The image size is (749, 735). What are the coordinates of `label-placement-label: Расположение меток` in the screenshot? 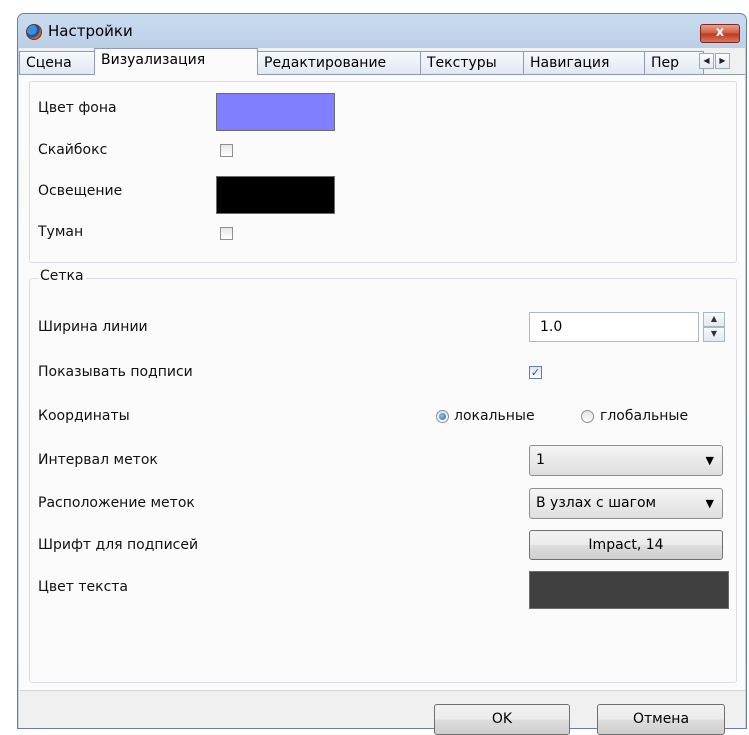 It's located at (116, 503).